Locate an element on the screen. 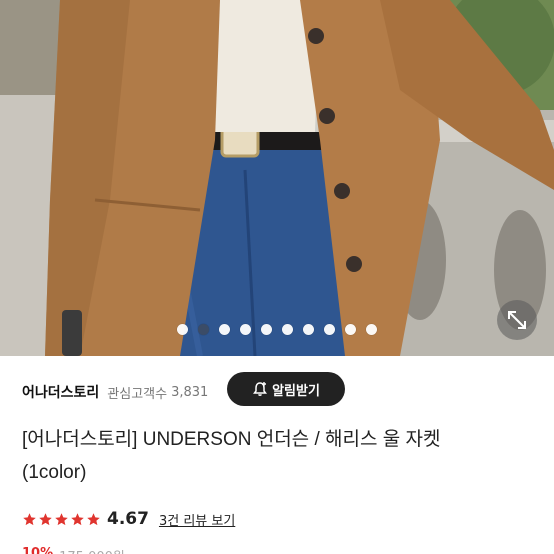 The width and height of the screenshot is (554, 554). rating-row: 4.67 3건 리뷰 보기 is located at coordinates (128, 519).